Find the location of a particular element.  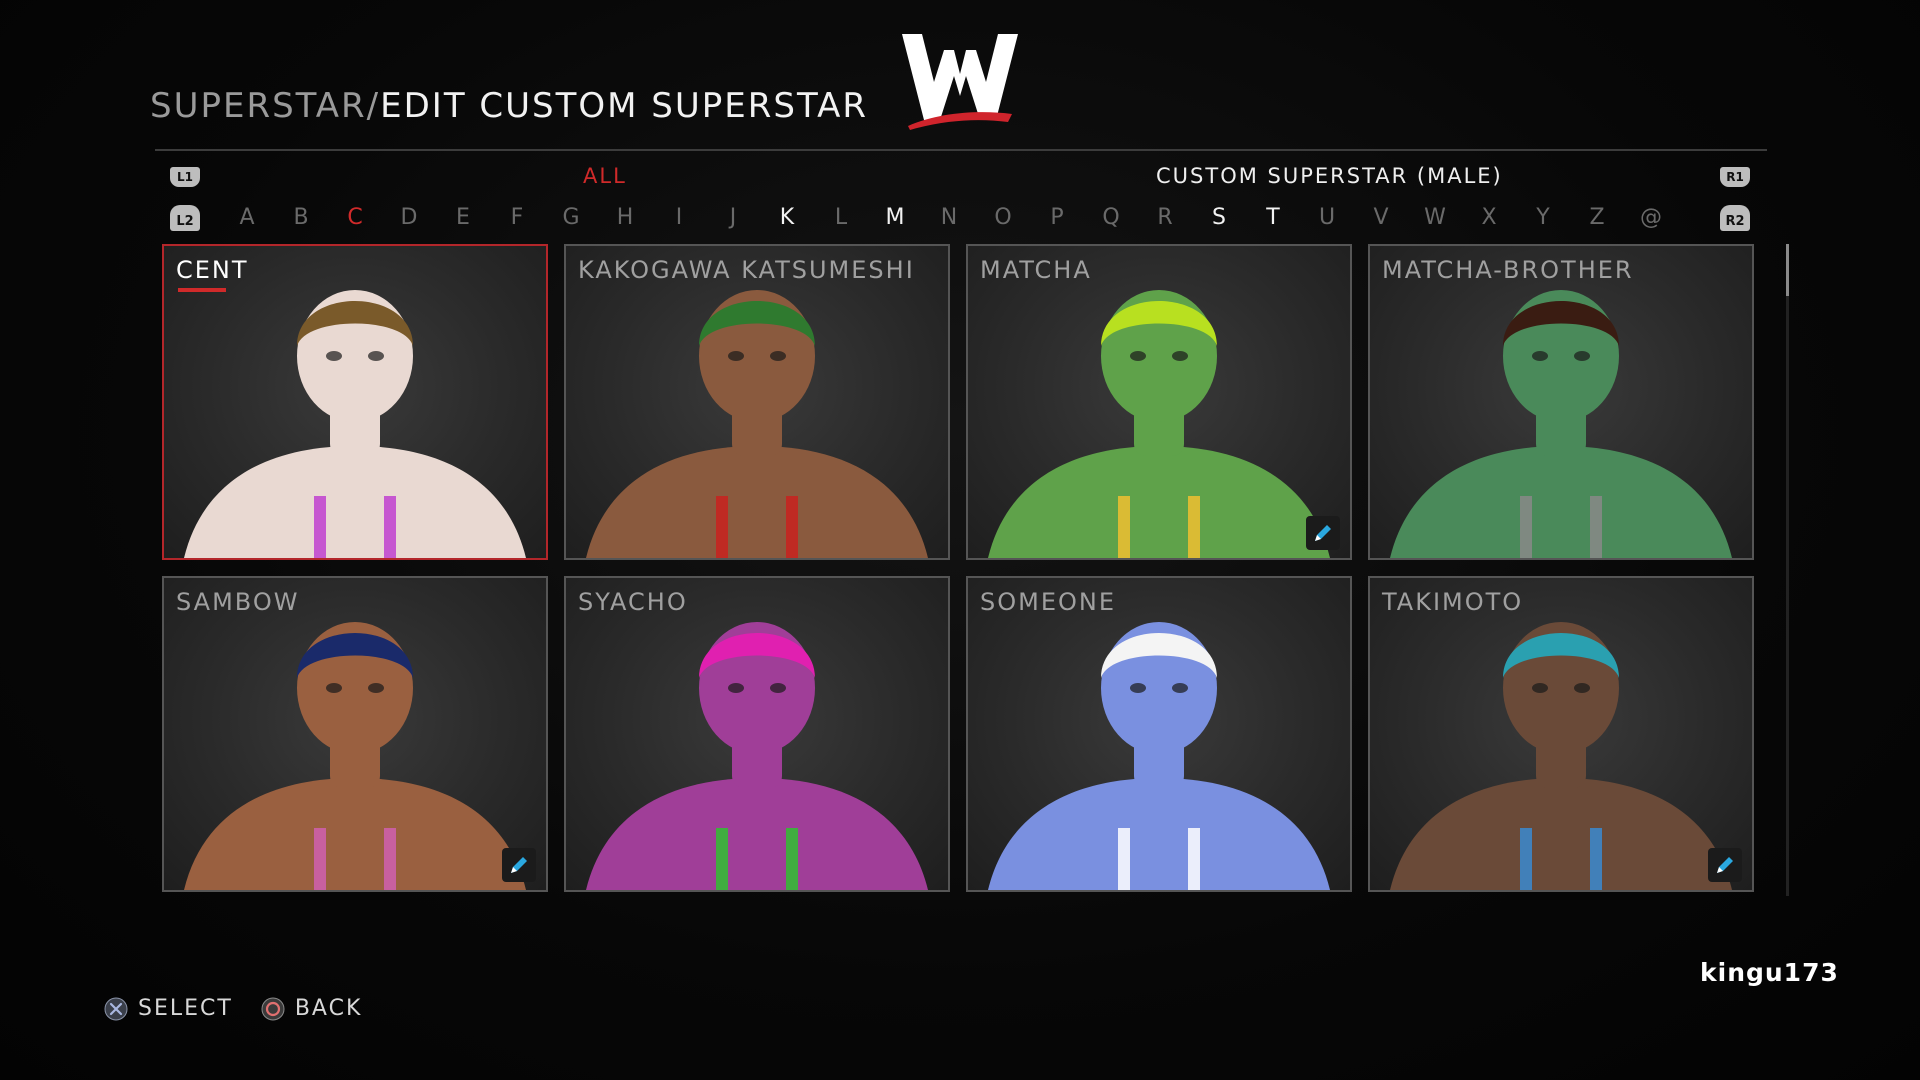

superstar-name: SAMBOW is located at coordinates (238, 602).